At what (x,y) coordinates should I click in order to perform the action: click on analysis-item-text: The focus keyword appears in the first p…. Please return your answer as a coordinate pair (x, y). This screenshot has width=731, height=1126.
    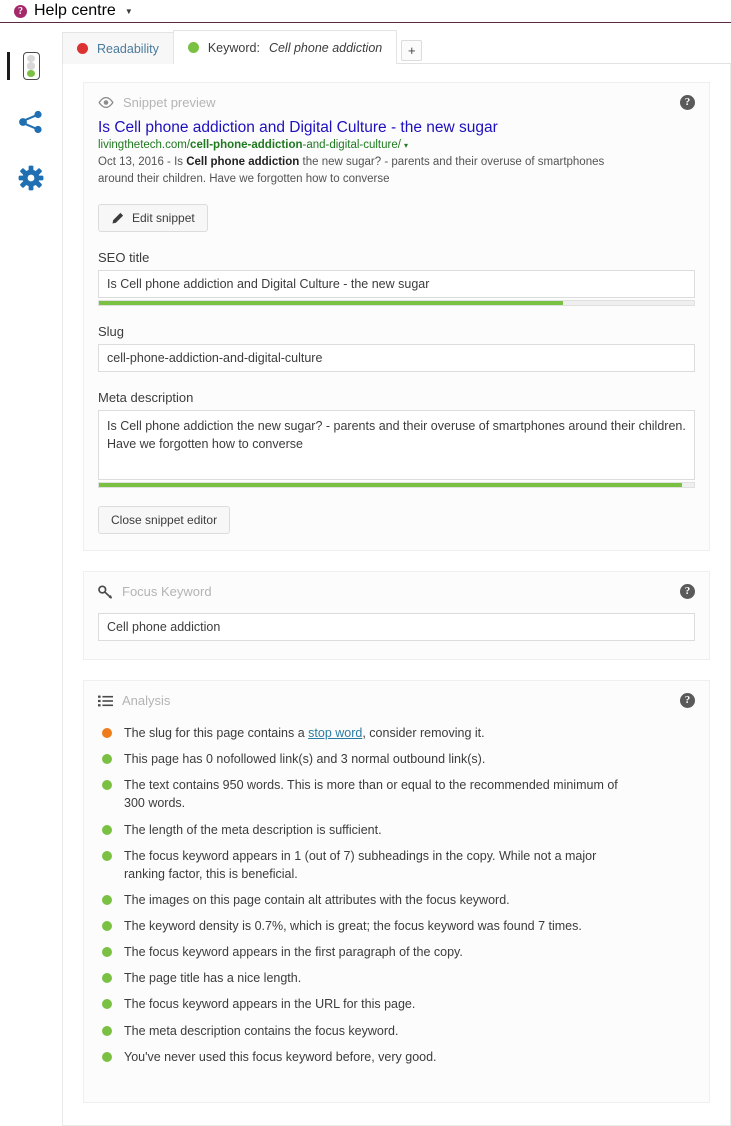
    Looking at the image, I should click on (293, 952).